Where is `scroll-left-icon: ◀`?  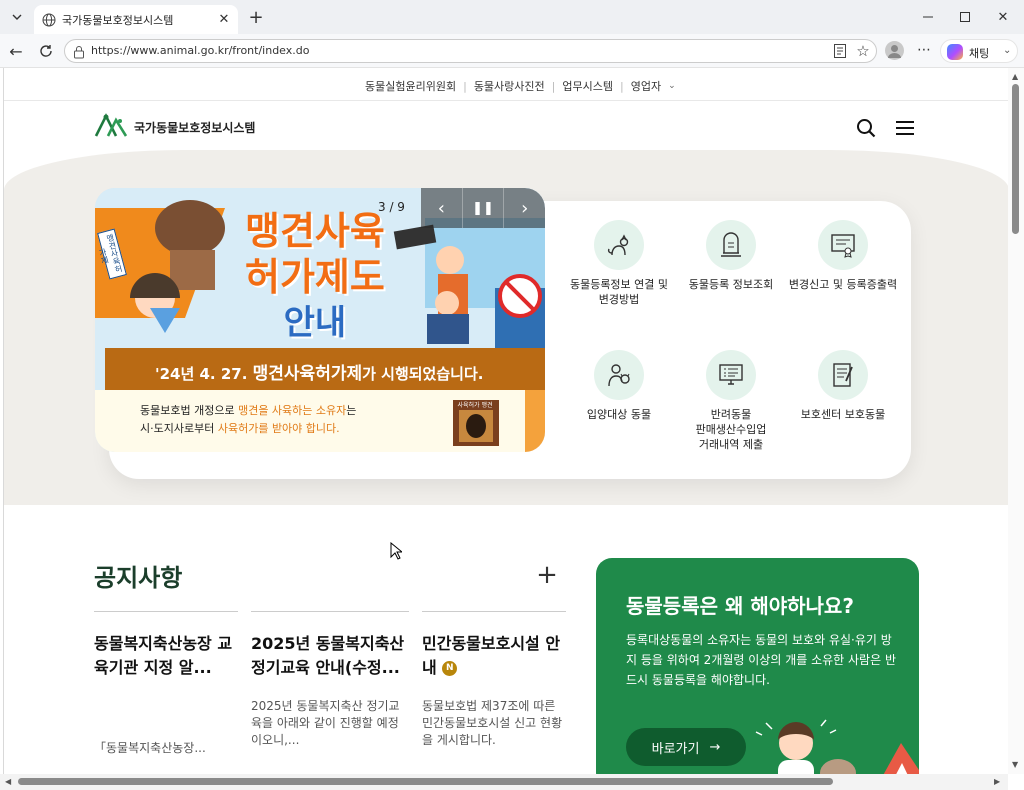
scroll-left-icon: ◀ is located at coordinates (8, 781).